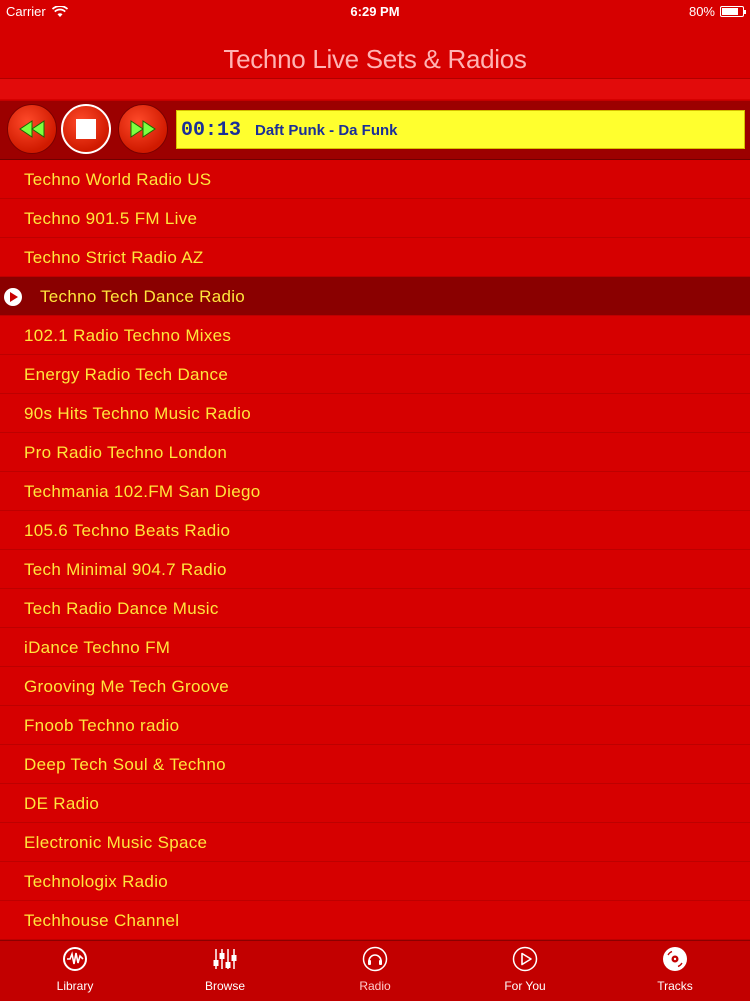 The width and height of the screenshot is (750, 1001). Describe the element at coordinates (375, 920) in the screenshot. I see `station-row: Techhouse Channel` at that location.